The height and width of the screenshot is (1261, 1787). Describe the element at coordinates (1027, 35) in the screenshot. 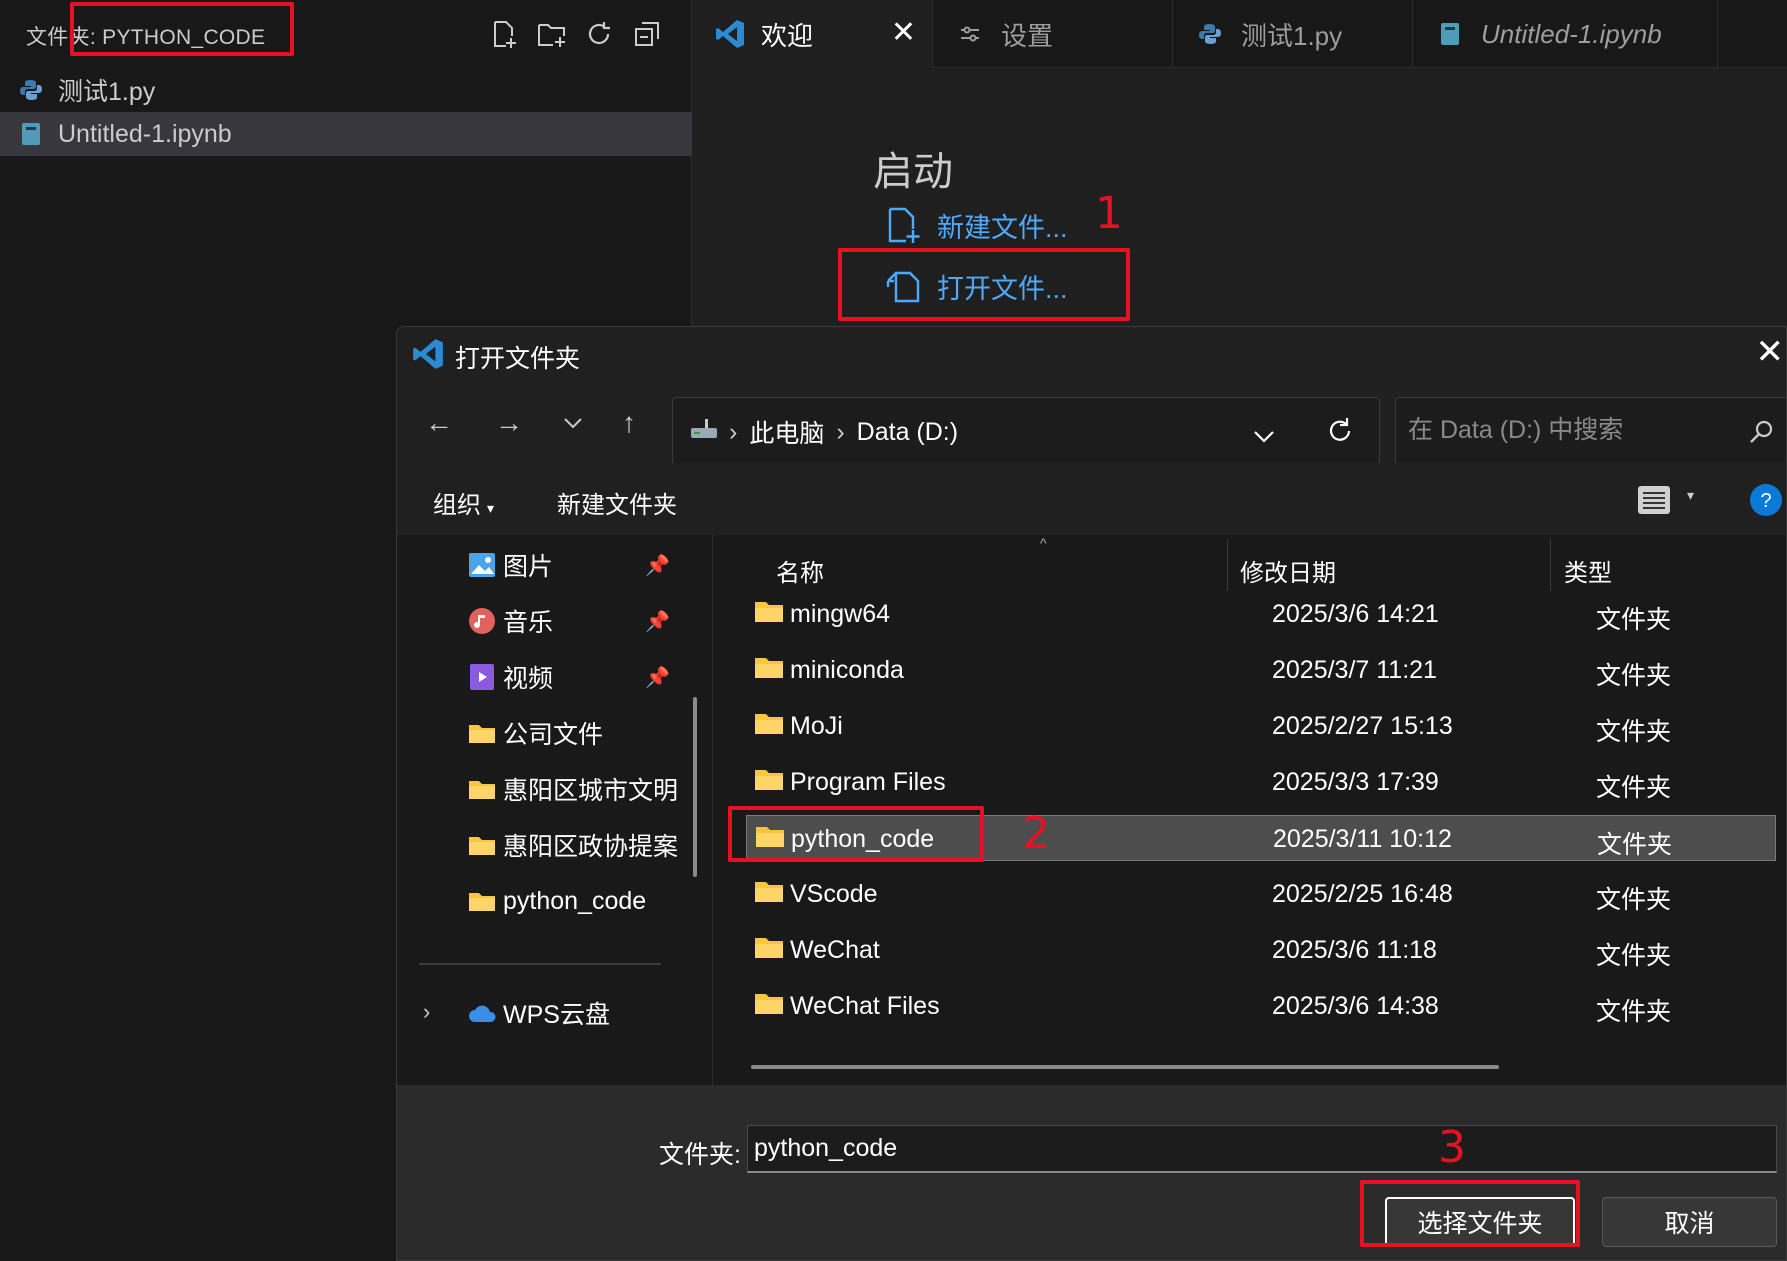

I see `tab-label: 设置` at that location.